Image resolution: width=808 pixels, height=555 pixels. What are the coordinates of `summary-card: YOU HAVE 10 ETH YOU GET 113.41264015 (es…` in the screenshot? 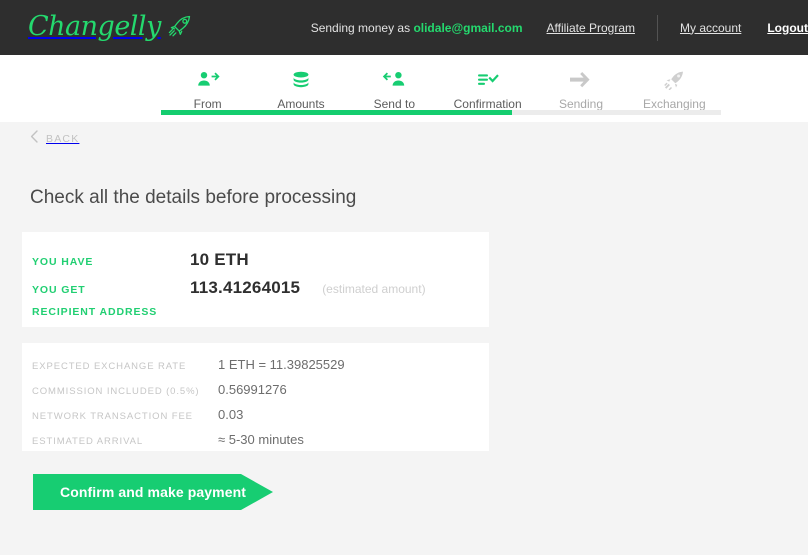 It's located at (255, 279).